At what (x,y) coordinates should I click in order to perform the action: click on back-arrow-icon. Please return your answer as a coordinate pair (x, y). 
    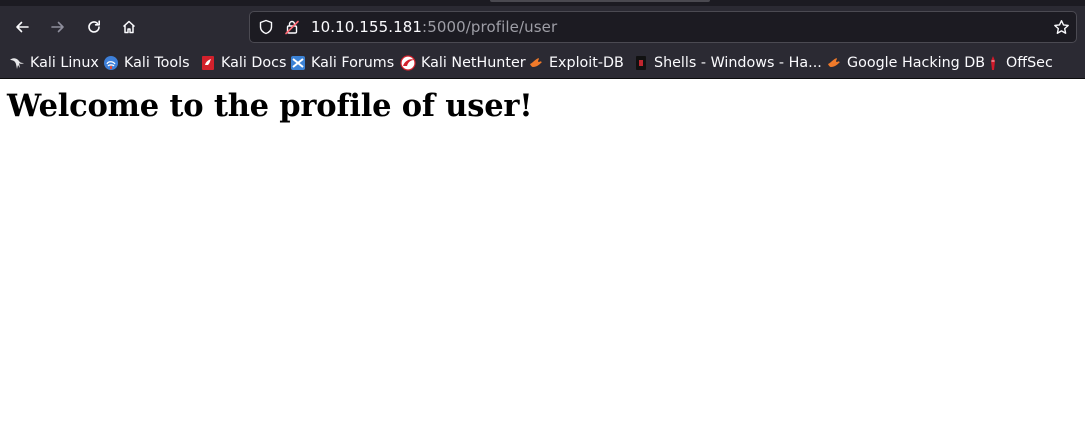
    Looking at the image, I should click on (22, 27).